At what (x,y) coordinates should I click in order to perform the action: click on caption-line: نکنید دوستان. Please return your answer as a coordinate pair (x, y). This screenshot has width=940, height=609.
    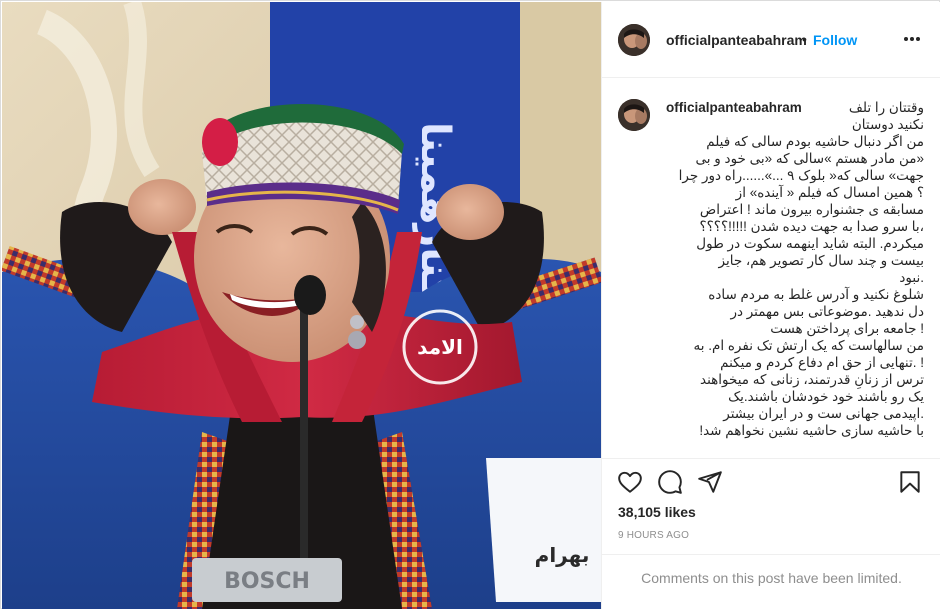
    Looking at the image, I should click on (887, 124).